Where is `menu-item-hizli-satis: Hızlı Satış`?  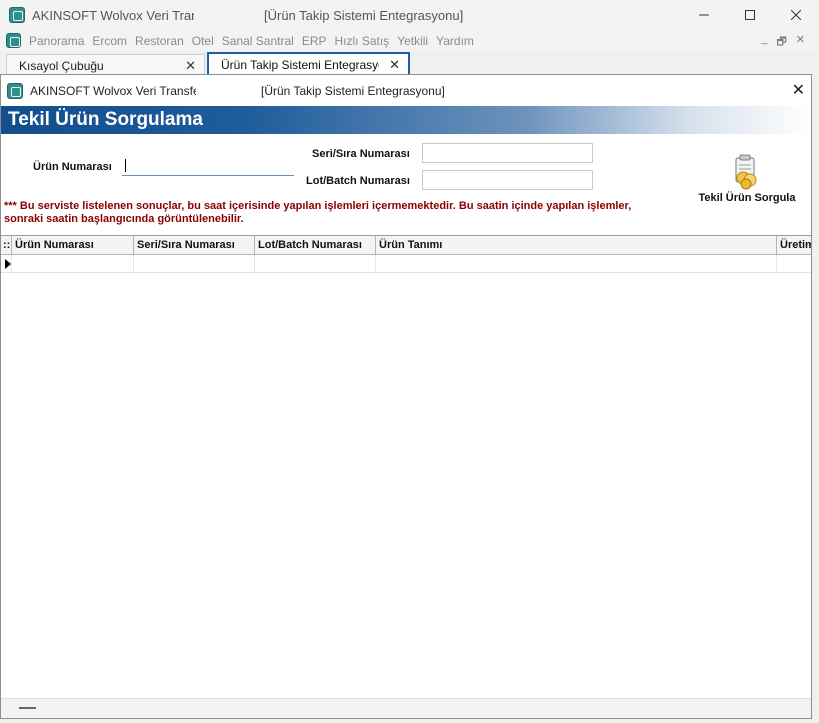 menu-item-hizli-satis: Hızlı Satış is located at coordinates (362, 41).